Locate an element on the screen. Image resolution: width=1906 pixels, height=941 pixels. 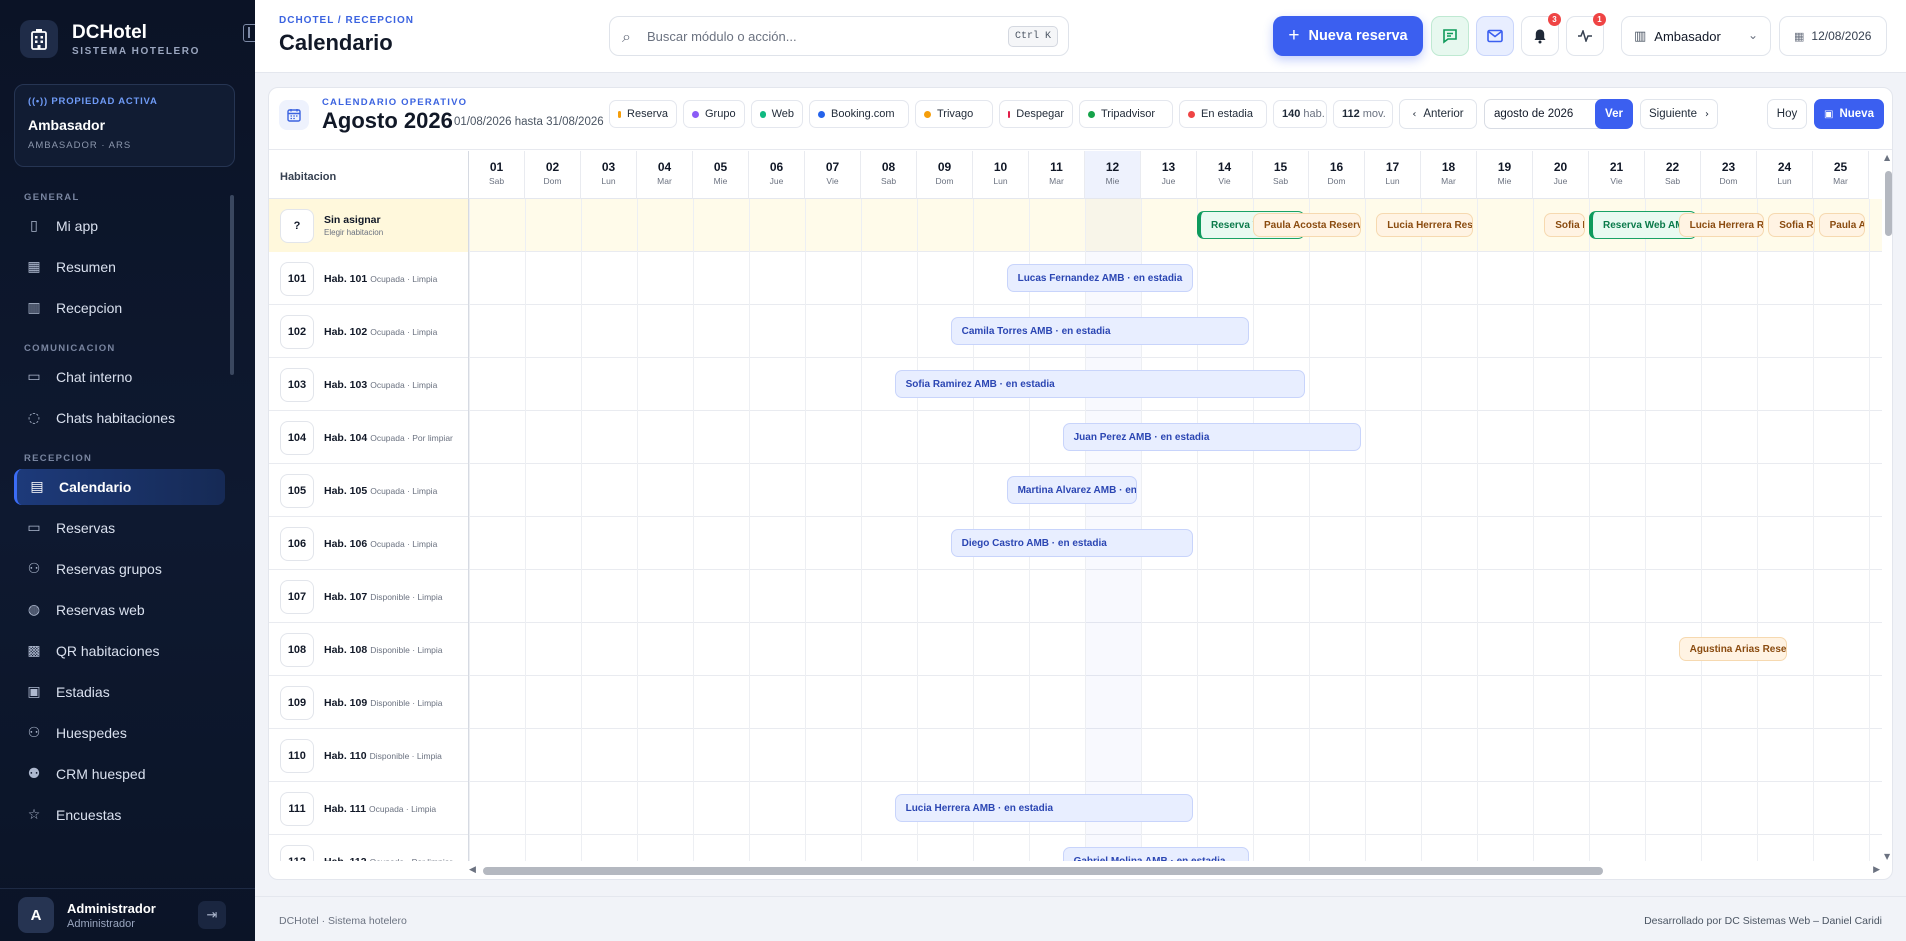
legend-tripadvisor: Tripadvisor is located at coordinates (1126, 114).